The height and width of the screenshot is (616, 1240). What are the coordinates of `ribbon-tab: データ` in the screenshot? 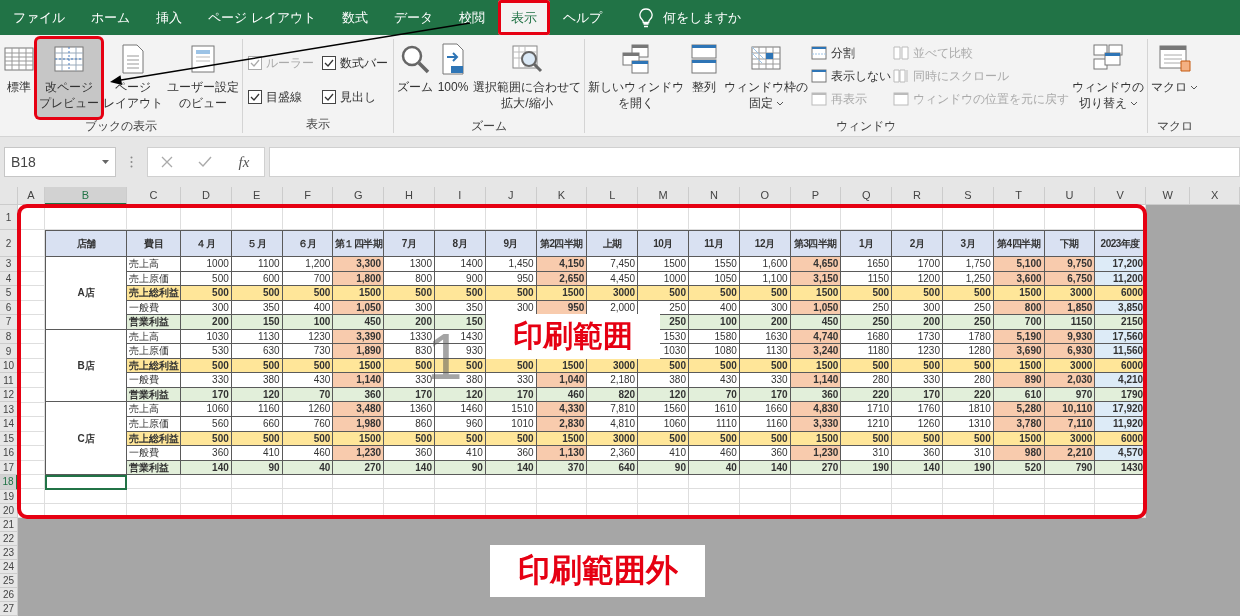 It's located at (413, 17).